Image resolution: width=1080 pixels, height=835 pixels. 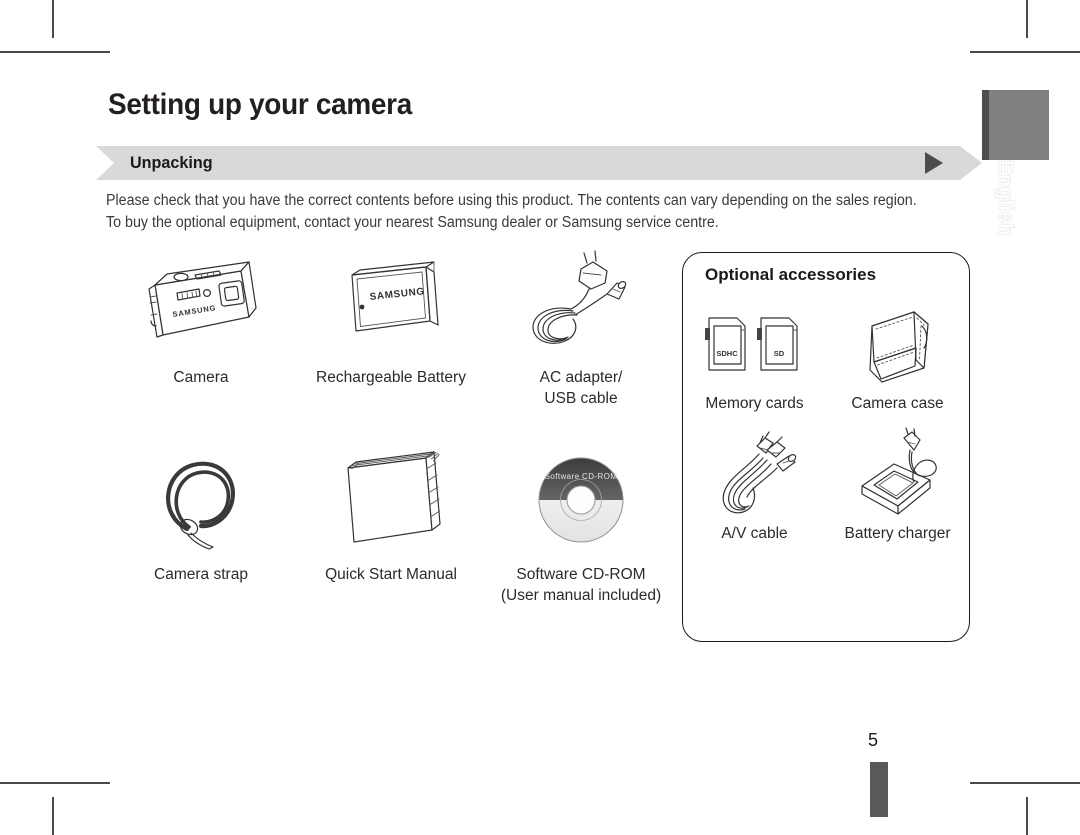 I want to click on page-title: Setting up your camera, so click(x=260, y=104).